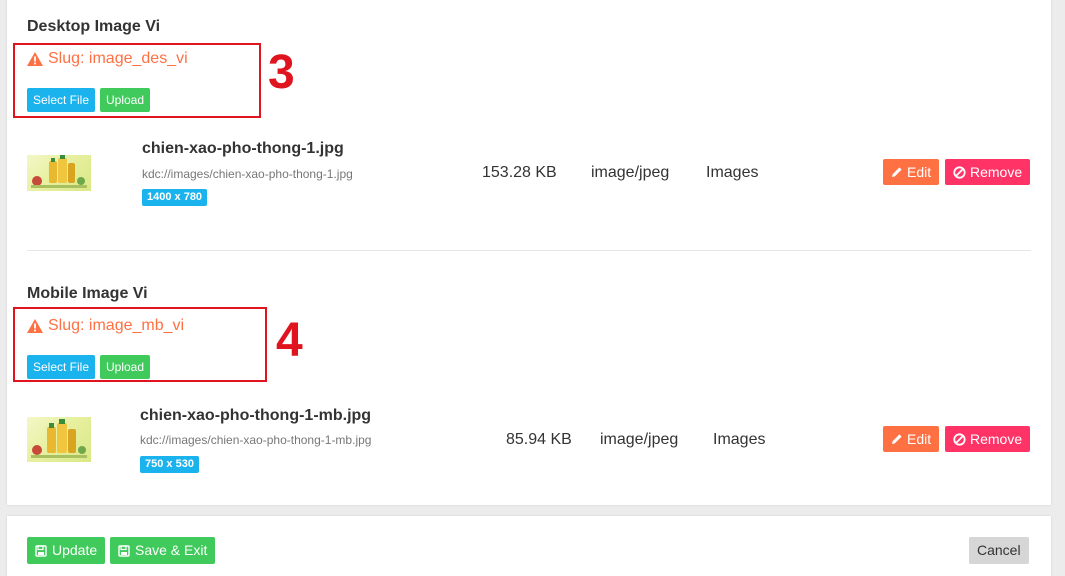 The width and height of the screenshot is (1065, 576). Describe the element at coordinates (94, 26) in the screenshot. I see `section-title-desktop: Desktop Image Vi` at that location.